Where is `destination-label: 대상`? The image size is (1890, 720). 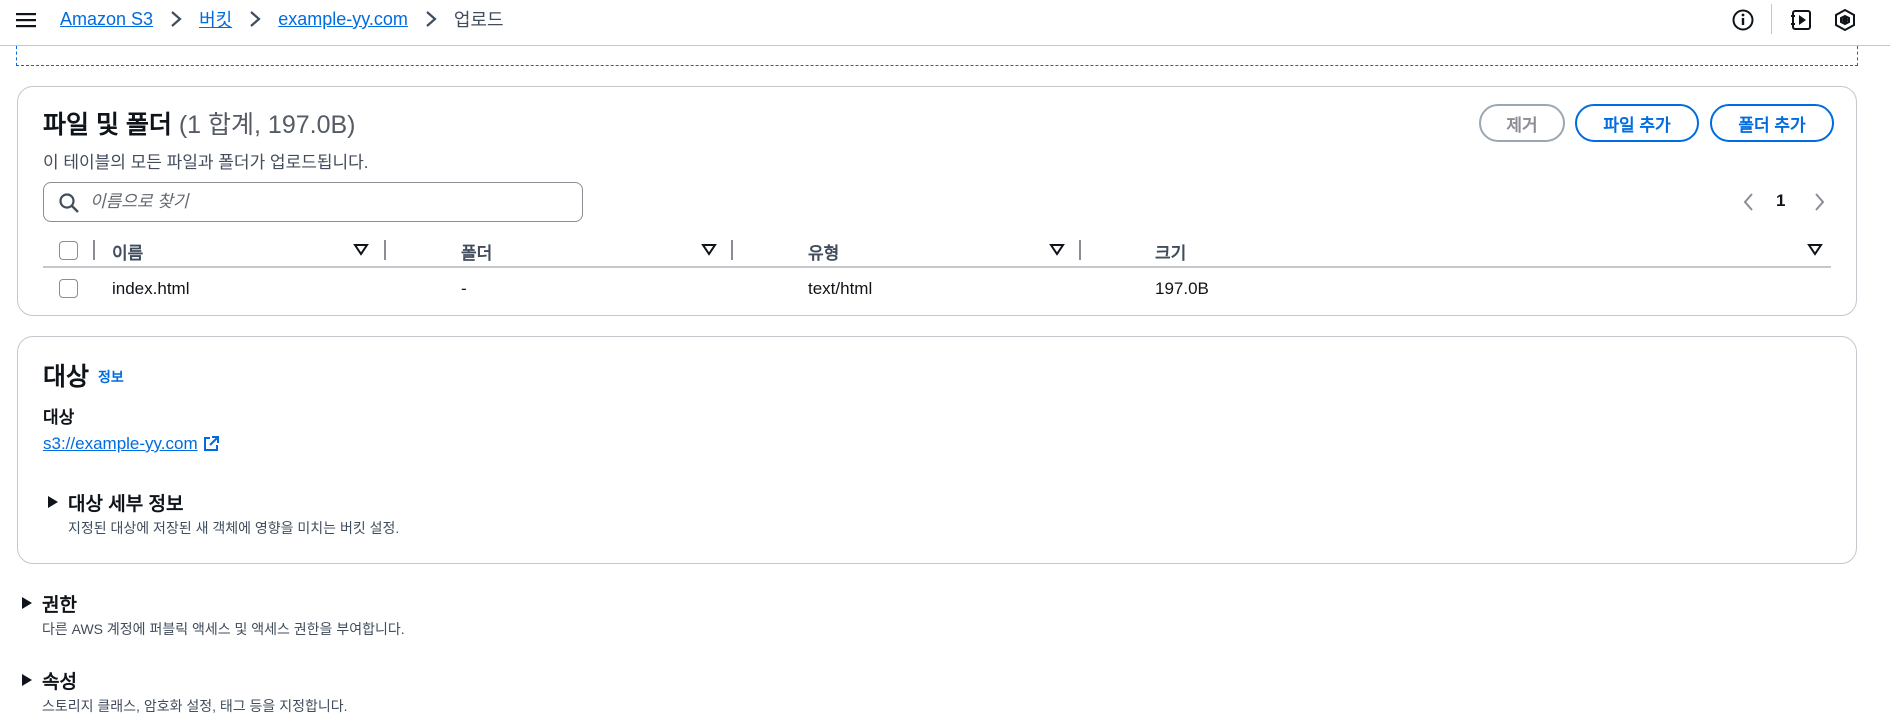 destination-label: 대상 is located at coordinates (59, 417).